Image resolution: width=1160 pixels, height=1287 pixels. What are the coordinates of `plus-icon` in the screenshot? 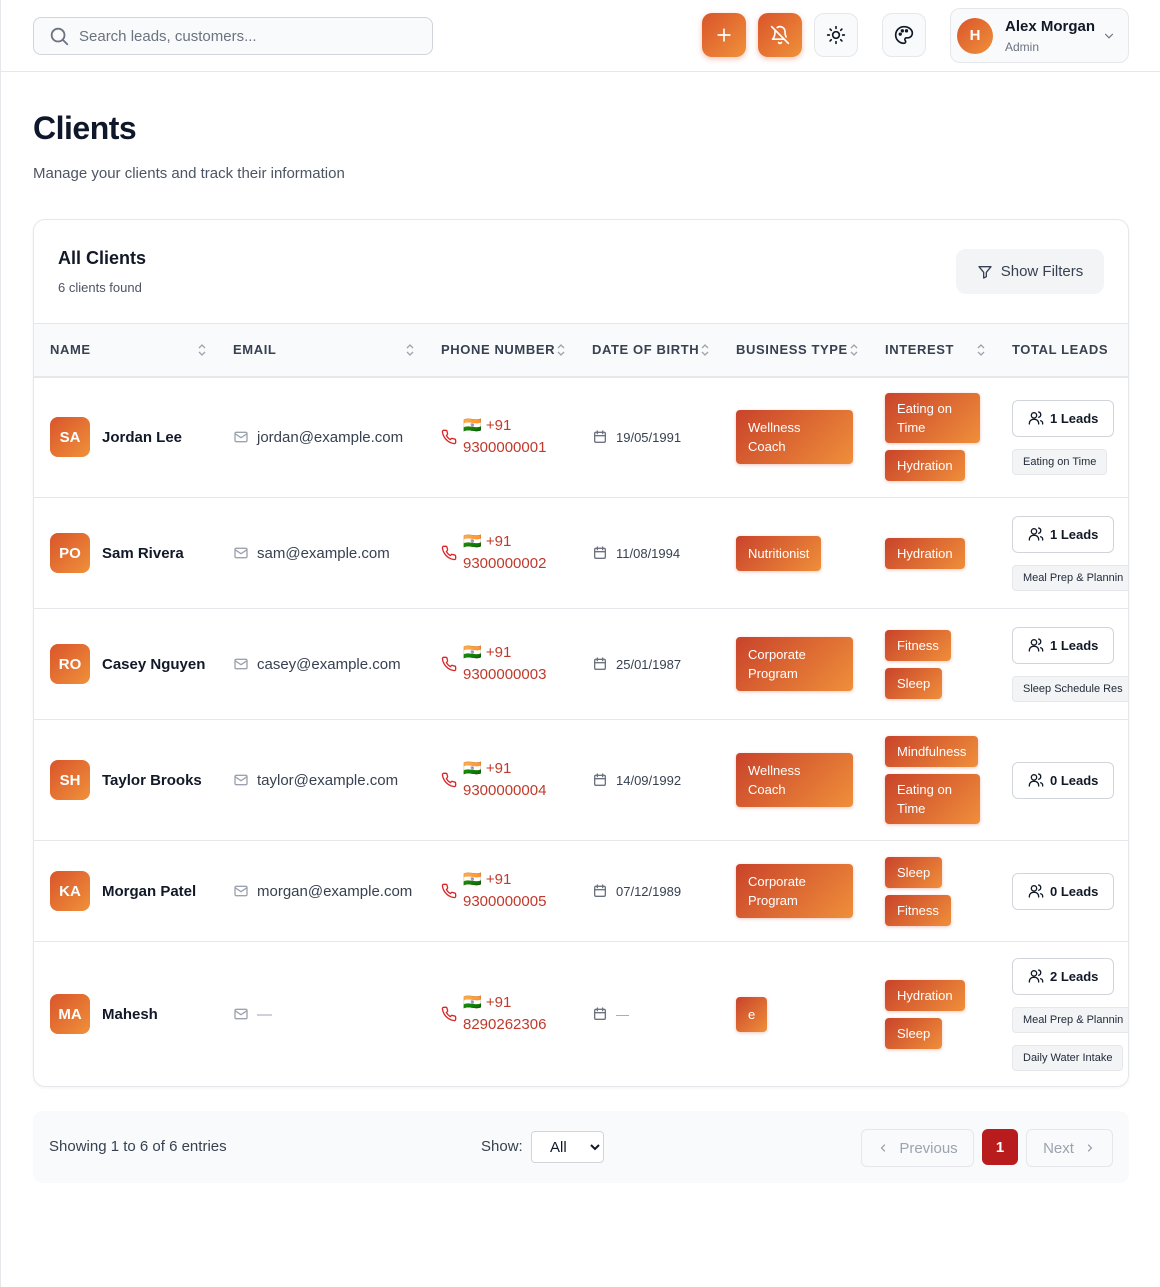 It's located at (724, 35).